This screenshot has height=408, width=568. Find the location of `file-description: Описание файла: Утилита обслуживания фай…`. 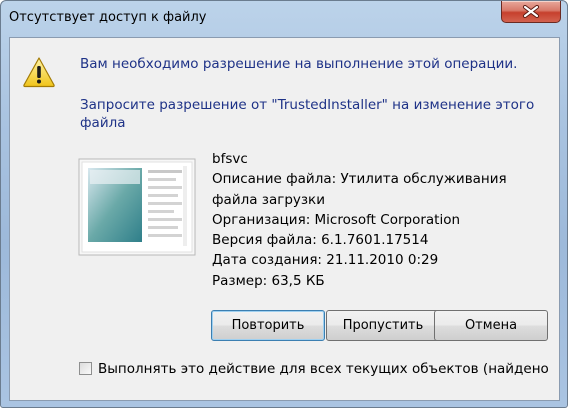

file-description: Описание файла: Утилита обслуживания фай… is located at coordinates (359, 189).